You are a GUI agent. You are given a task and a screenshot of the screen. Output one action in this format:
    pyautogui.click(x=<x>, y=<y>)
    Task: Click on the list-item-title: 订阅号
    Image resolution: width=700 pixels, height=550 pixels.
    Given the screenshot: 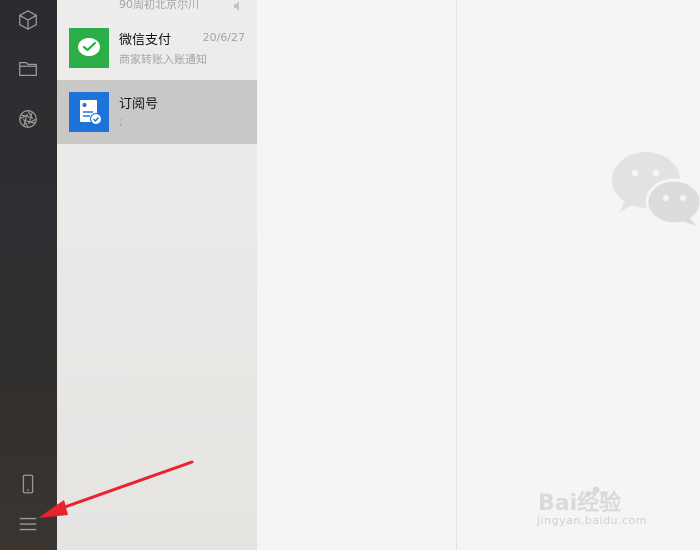 What is the action you would take?
    pyautogui.click(x=139, y=104)
    